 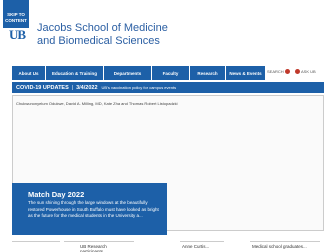 What do you see at coordinates (246, 73) in the screenshot?
I see `nav-news-events: News & Events` at bounding box center [246, 73].